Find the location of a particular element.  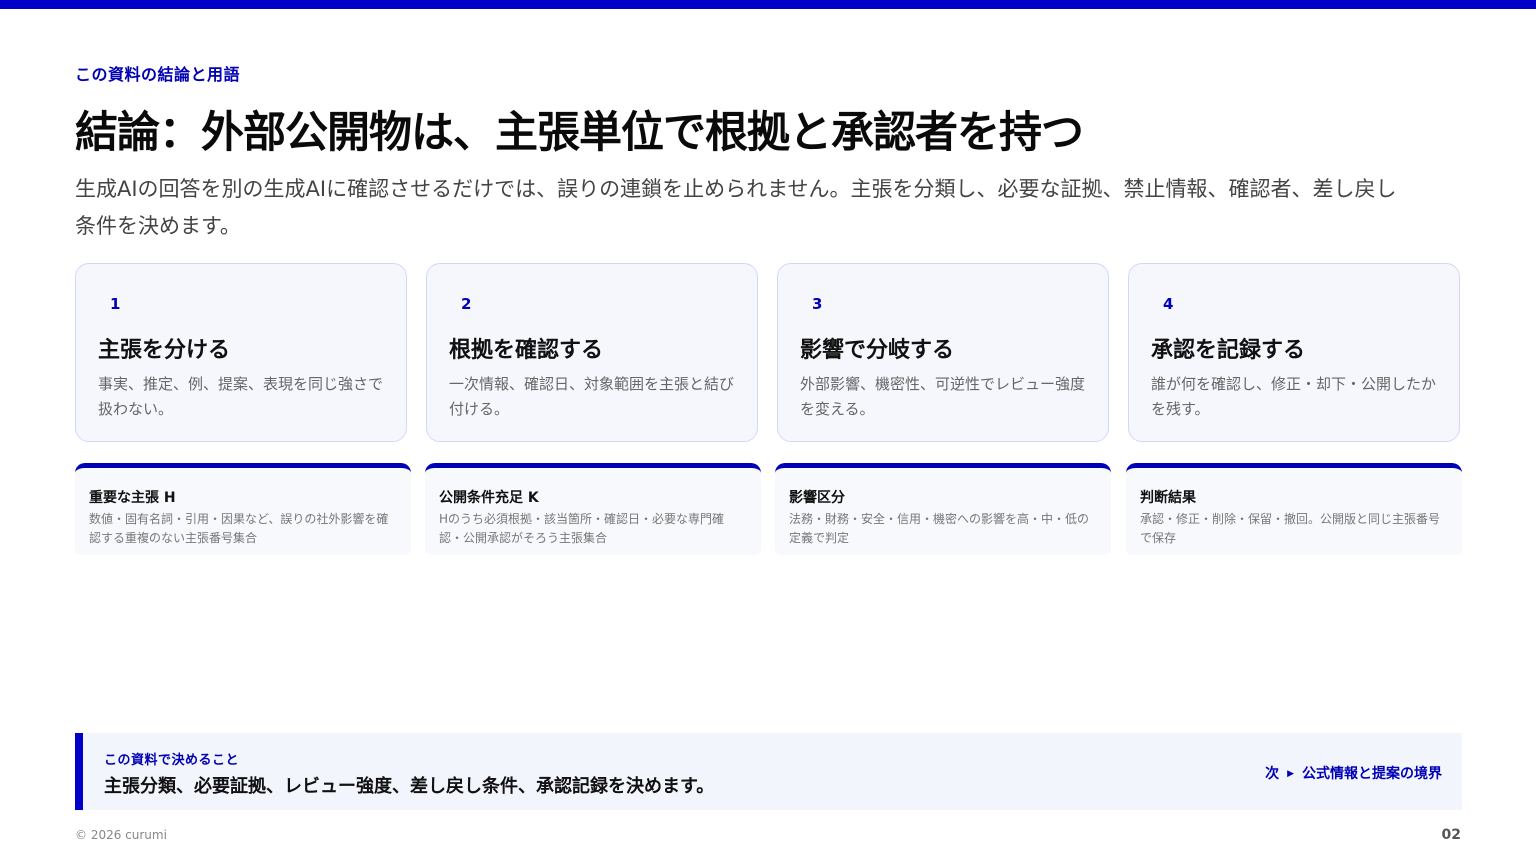

step-card-3: 3 影響で分岐する 外部影響、機密性、可逆性でレビュー強度を変える。 is located at coordinates (943, 352).